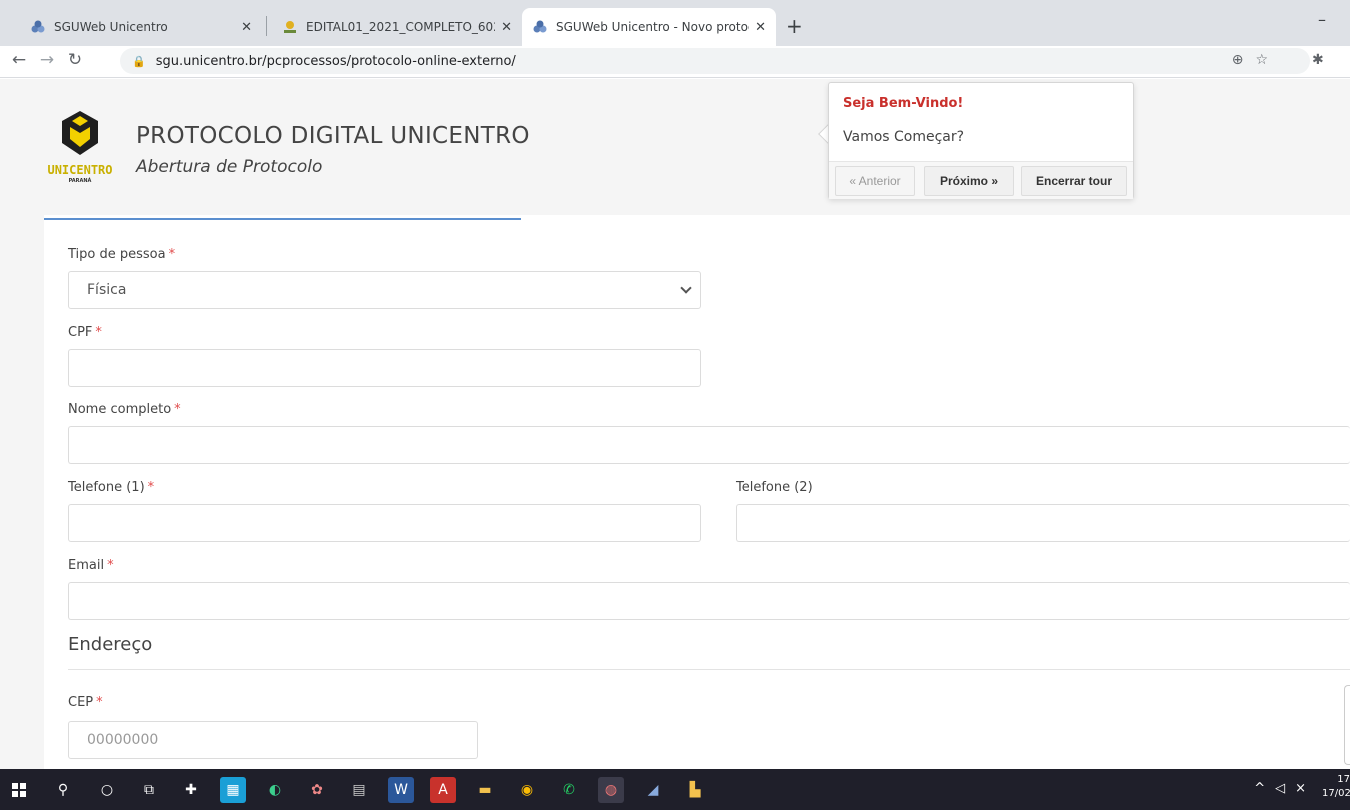 This screenshot has width=1350, height=810. I want to click on unicentro-logo: UNICENTRO PARANÁ, so click(80, 154).